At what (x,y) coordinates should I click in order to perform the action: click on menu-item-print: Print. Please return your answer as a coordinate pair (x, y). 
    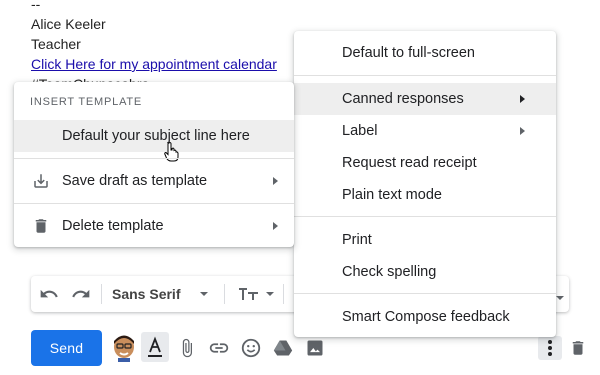
    Looking at the image, I should click on (425, 240).